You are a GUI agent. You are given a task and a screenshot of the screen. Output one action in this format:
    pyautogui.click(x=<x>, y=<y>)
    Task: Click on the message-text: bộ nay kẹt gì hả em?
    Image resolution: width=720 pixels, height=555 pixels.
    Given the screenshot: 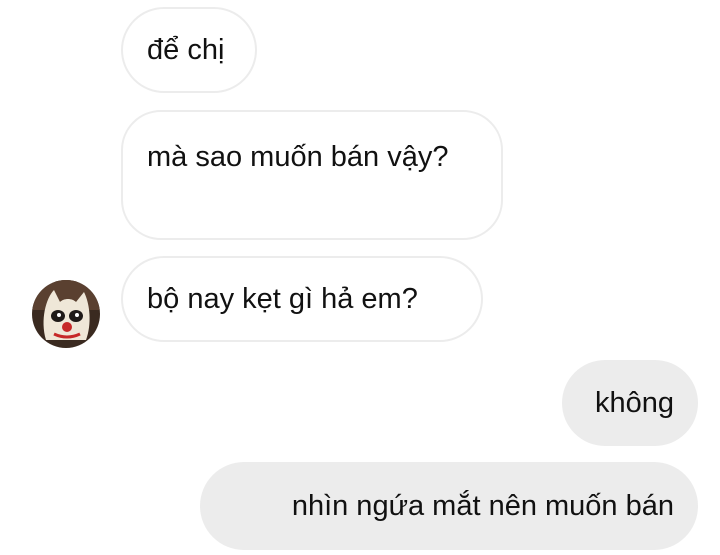 What is the action you would take?
    pyautogui.click(x=282, y=299)
    